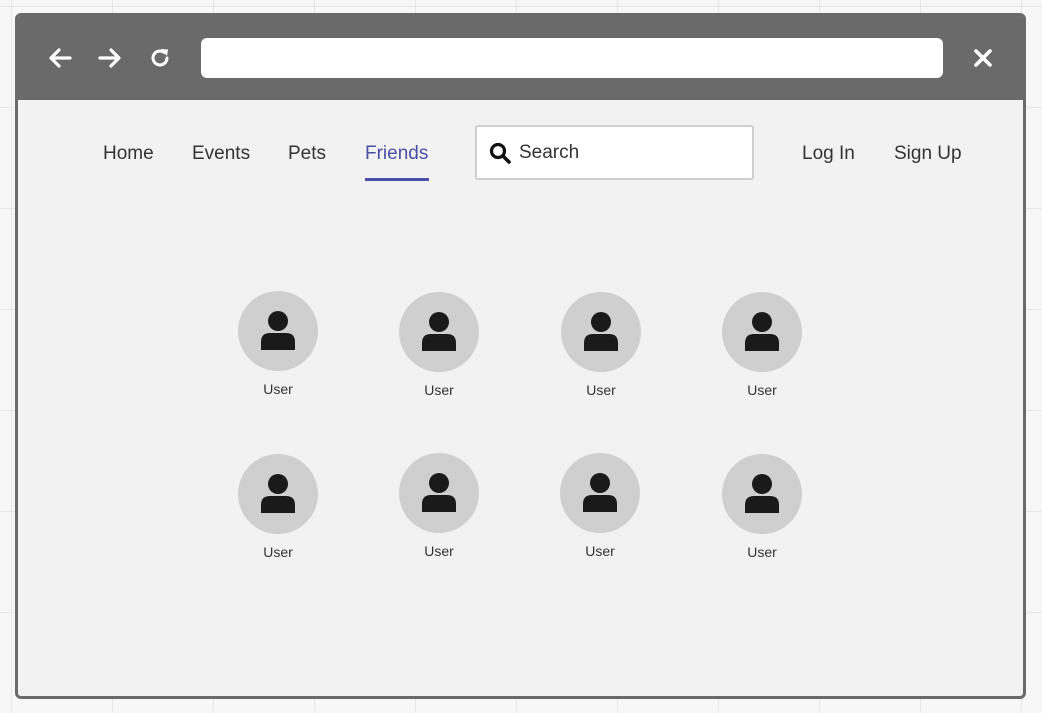 The image size is (1042, 713). I want to click on arrow-right-icon, so click(109, 58).